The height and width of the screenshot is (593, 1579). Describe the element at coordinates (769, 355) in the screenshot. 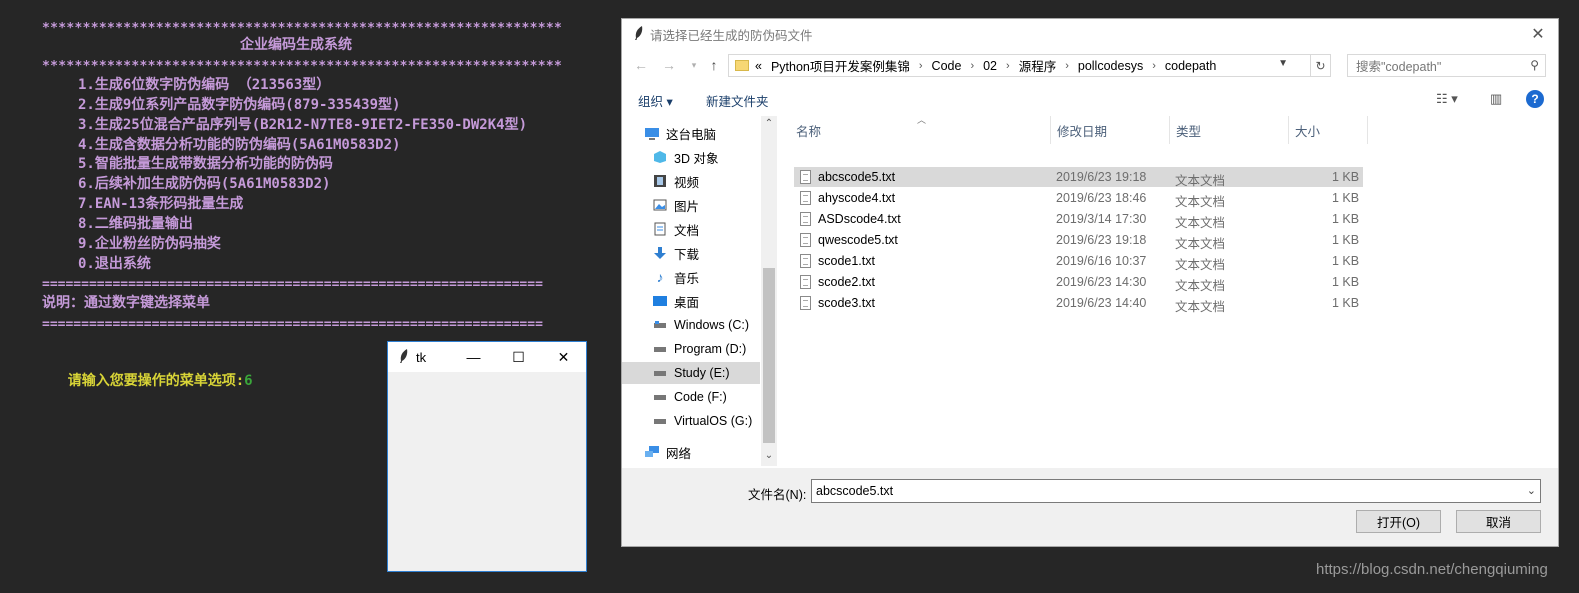

I see `scrollbar-thumb` at that location.